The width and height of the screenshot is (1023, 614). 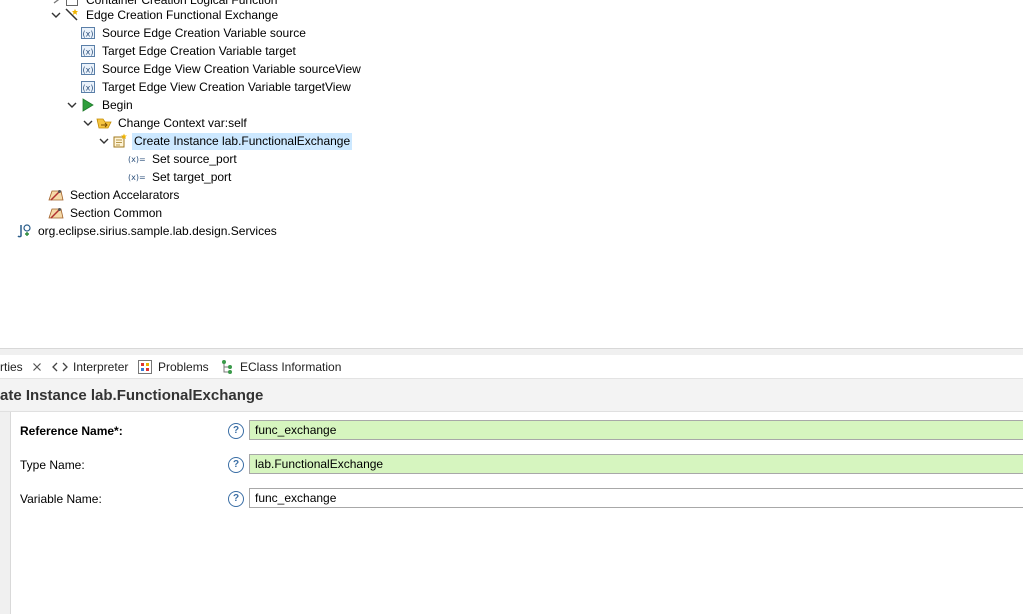 I want to click on field-label: Variable Name:, so click(x=61, y=499).